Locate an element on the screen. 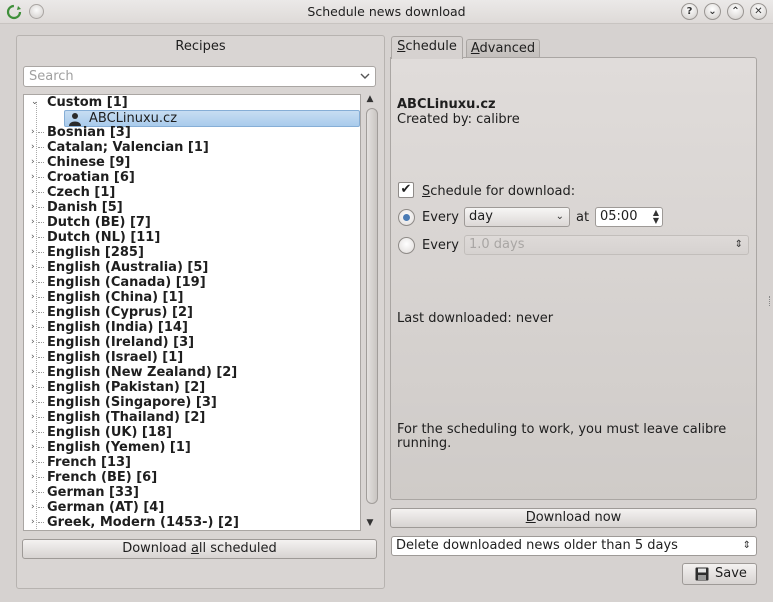 The image size is (773, 602). tree-group: › English (Singapore) [3] is located at coordinates (192, 402).